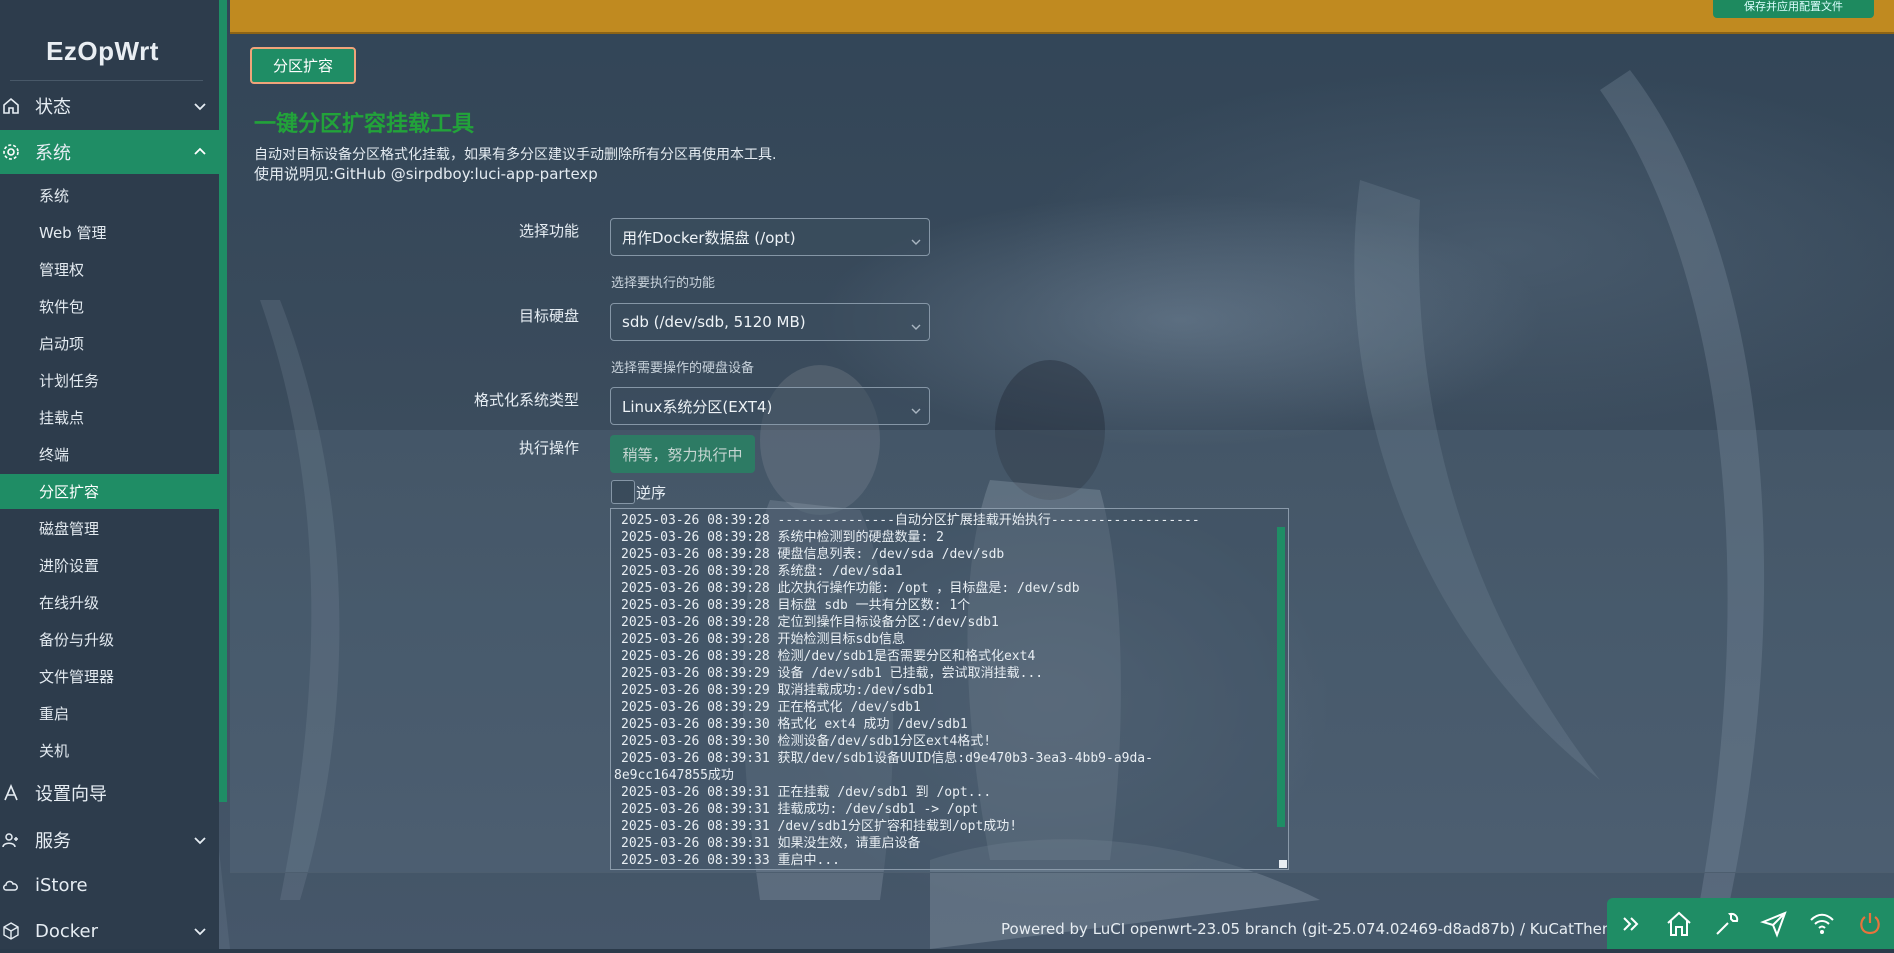  Describe the element at coordinates (109, 269) in the screenshot. I see `sidebar-sub-admin: 管理权` at that location.